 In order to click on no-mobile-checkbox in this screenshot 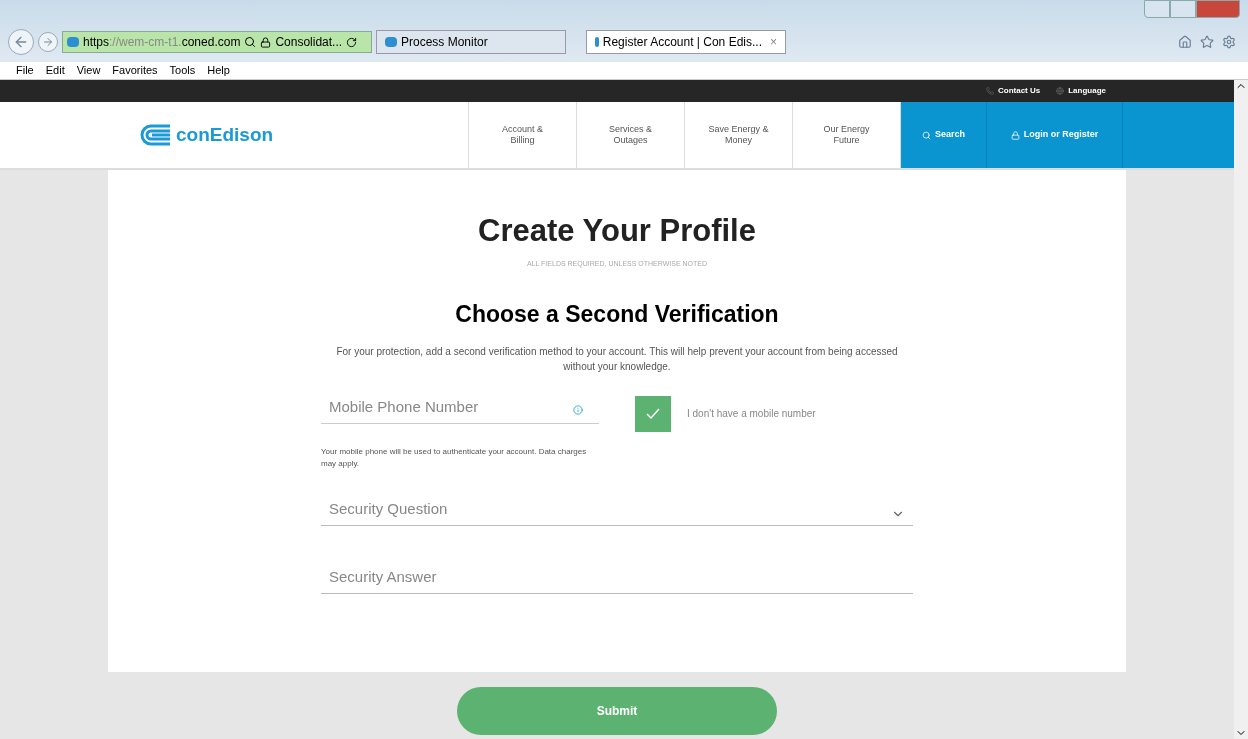, I will do `click(653, 413)`.